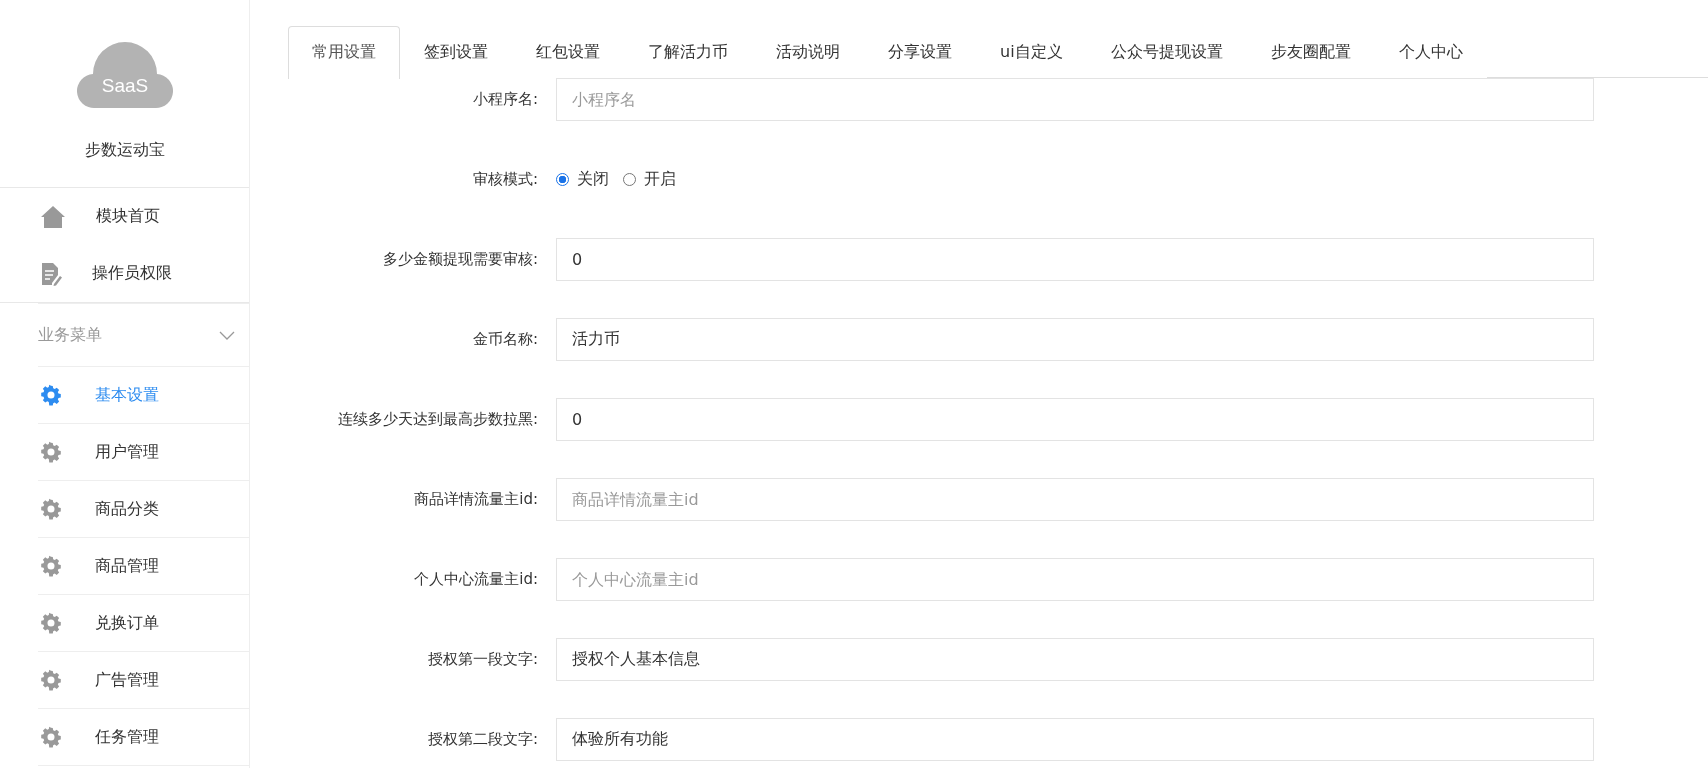  What do you see at coordinates (482, 739) in the screenshot?
I see `field-label: 授权第二段文字:` at bounding box center [482, 739].